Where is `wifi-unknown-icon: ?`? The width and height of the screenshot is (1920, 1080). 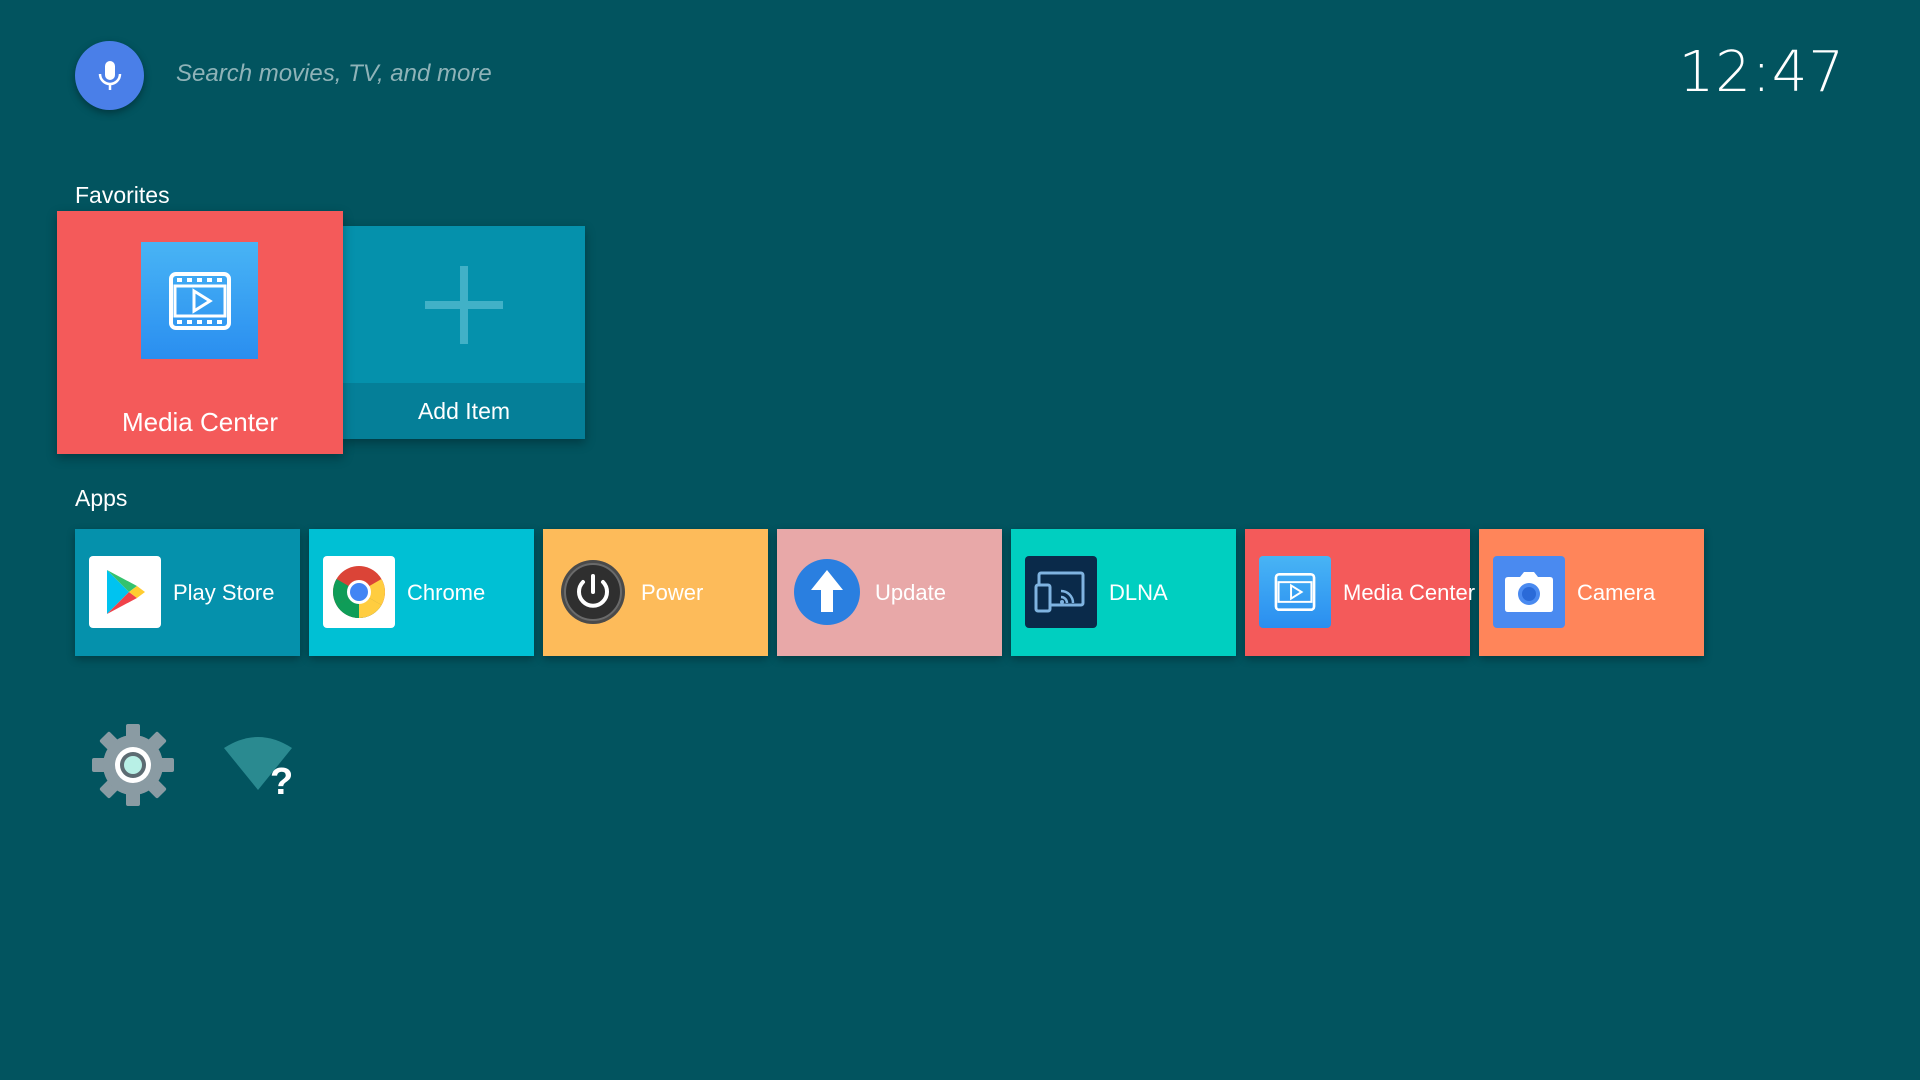 wifi-unknown-icon: ? is located at coordinates (258, 770).